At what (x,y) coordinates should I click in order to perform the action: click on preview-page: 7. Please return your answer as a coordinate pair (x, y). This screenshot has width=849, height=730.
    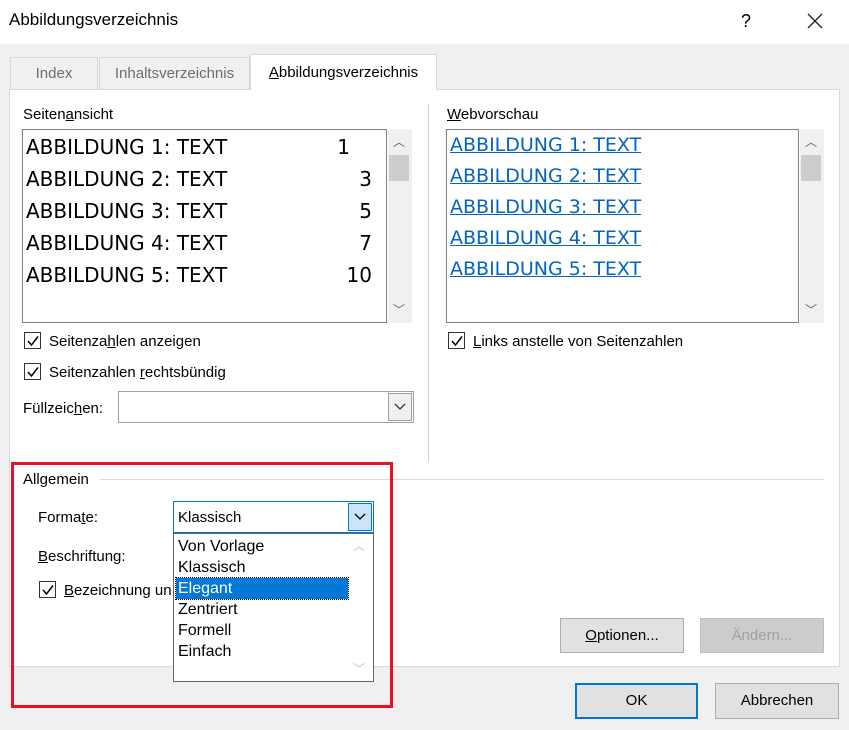
    Looking at the image, I should click on (365, 243).